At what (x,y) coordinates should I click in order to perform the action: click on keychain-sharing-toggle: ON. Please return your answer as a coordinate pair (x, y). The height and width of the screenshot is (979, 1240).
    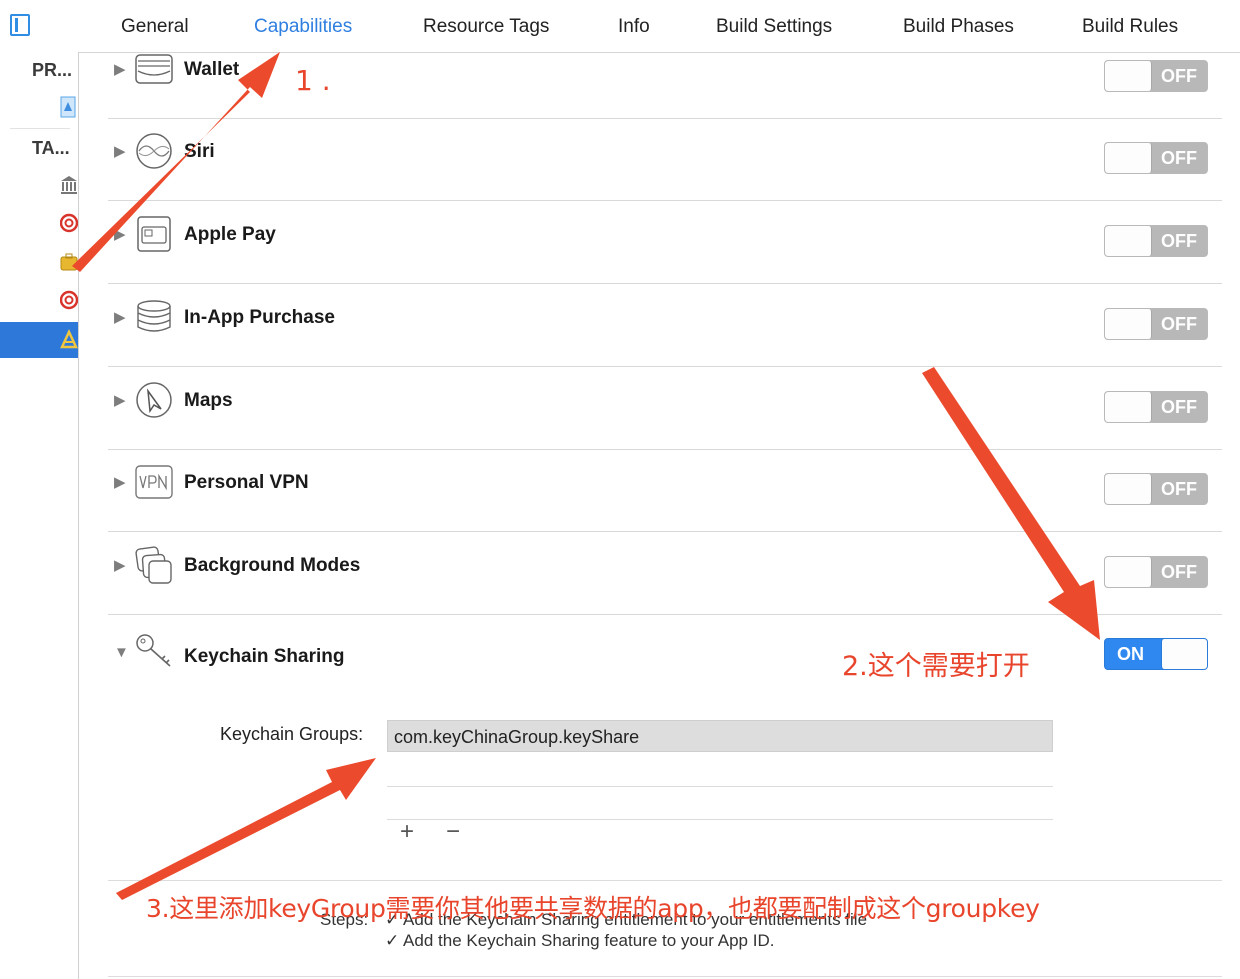
    Looking at the image, I should click on (1156, 654).